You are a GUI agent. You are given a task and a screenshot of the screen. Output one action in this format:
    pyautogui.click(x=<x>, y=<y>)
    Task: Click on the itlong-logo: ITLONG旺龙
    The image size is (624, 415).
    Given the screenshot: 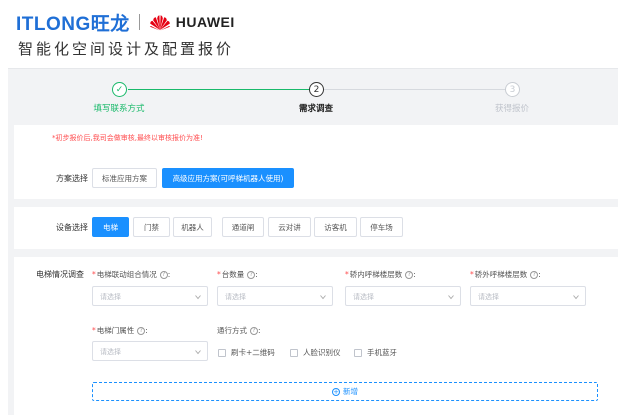 What is the action you would take?
    pyautogui.click(x=73, y=24)
    